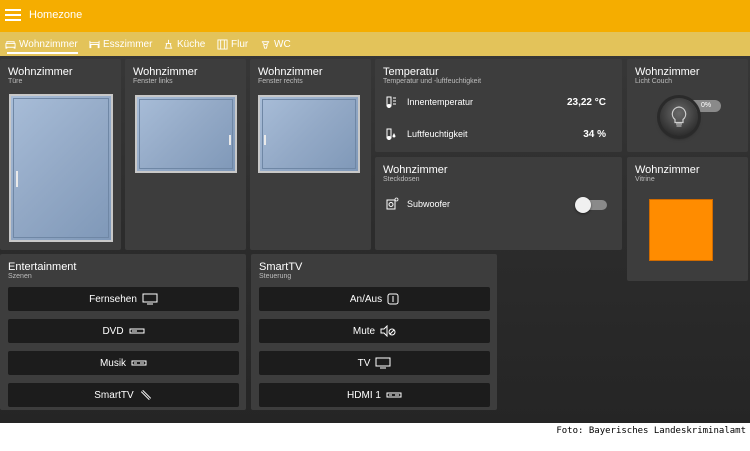 The height and width of the screenshot is (451, 750). I want to click on tab-label: Wohnzimmer, so click(48, 44).